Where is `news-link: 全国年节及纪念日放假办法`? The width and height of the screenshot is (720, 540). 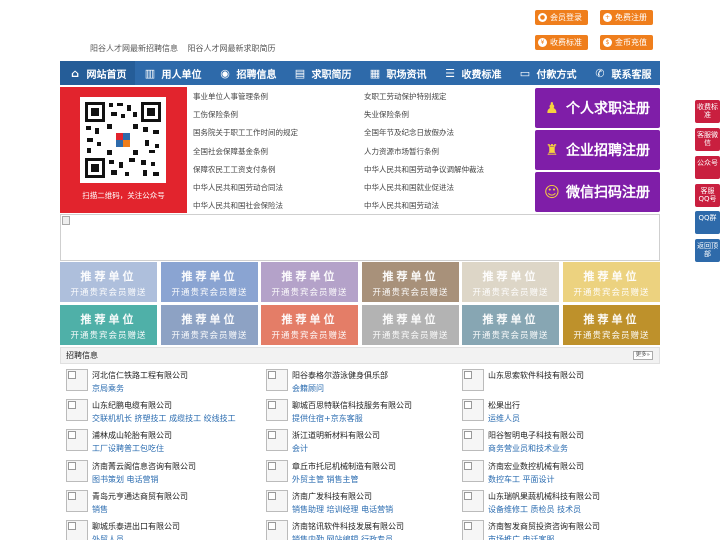 news-link: 全国年节及纪念日放假办法 is located at coordinates (424, 133).